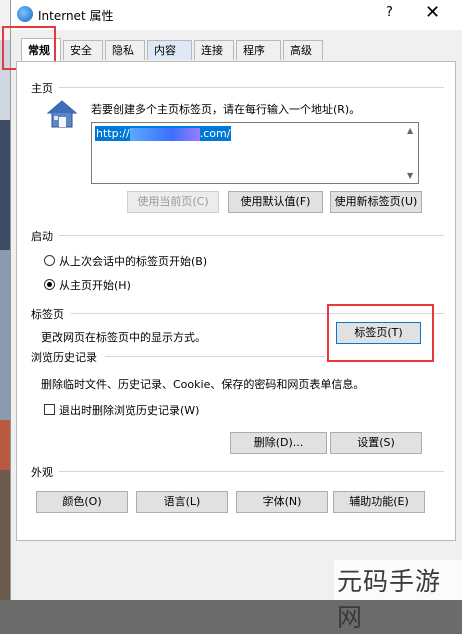 The height and width of the screenshot is (634, 462). What do you see at coordinates (236, 15) in the screenshot?
I see `title-bar: Internet 属性 ? ✕` at bounding box center [236, 15].